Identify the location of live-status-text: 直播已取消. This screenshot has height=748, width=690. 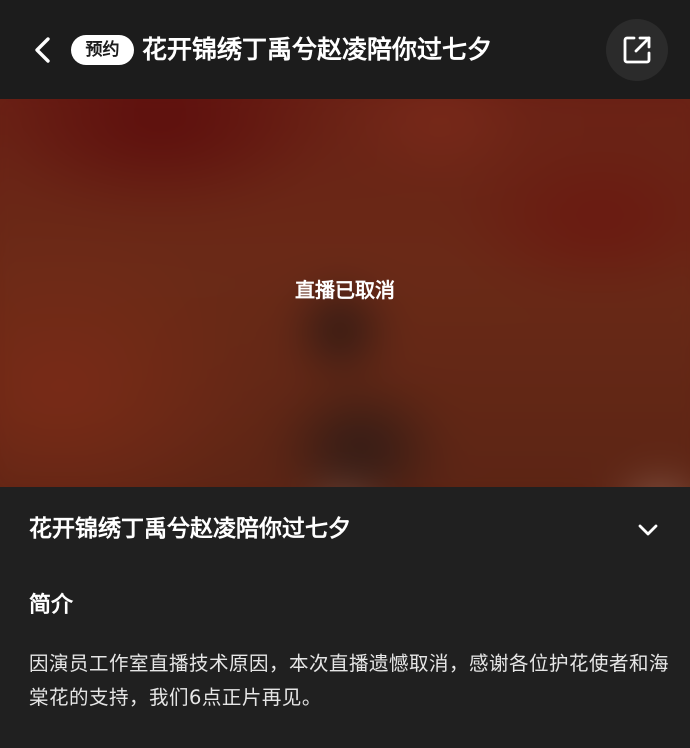
(345, 290).